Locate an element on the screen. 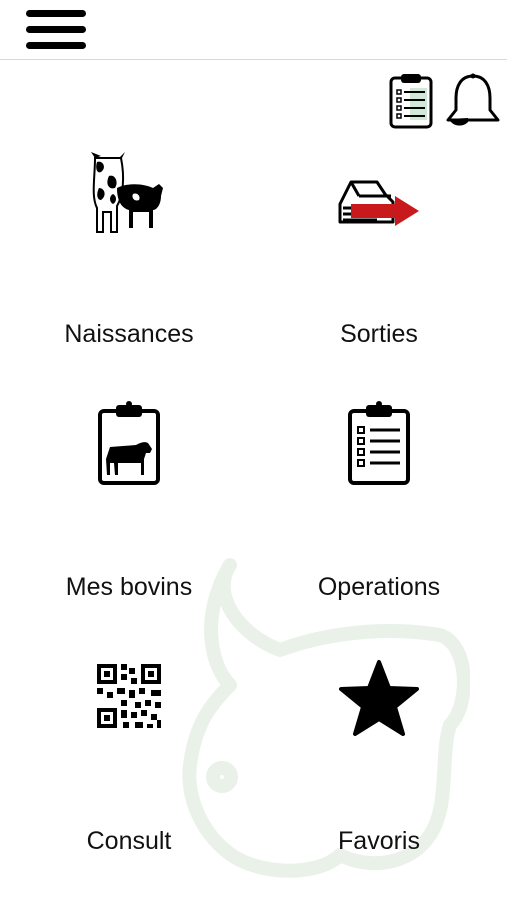 The height and width of the screenshot is (900, 507). cow-and-calf-icon is located at coordinates (127, 192).